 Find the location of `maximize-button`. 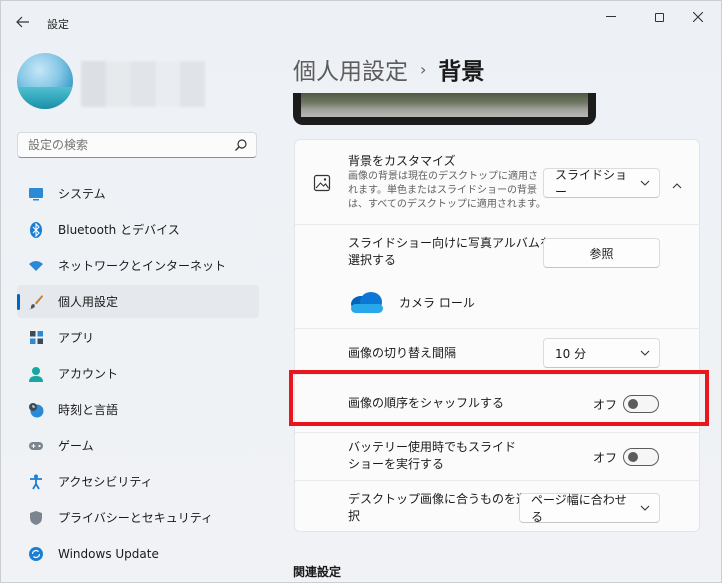

maximize-button is located at coordinates (659, 17).